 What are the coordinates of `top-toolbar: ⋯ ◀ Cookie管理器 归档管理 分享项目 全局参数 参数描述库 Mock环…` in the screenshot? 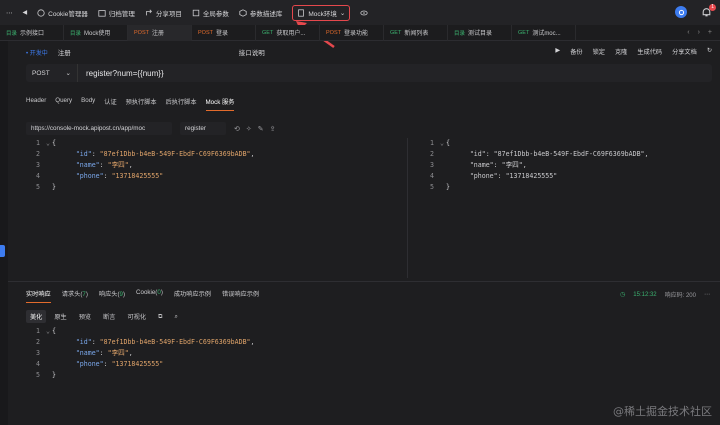 It's located at (360, 12).